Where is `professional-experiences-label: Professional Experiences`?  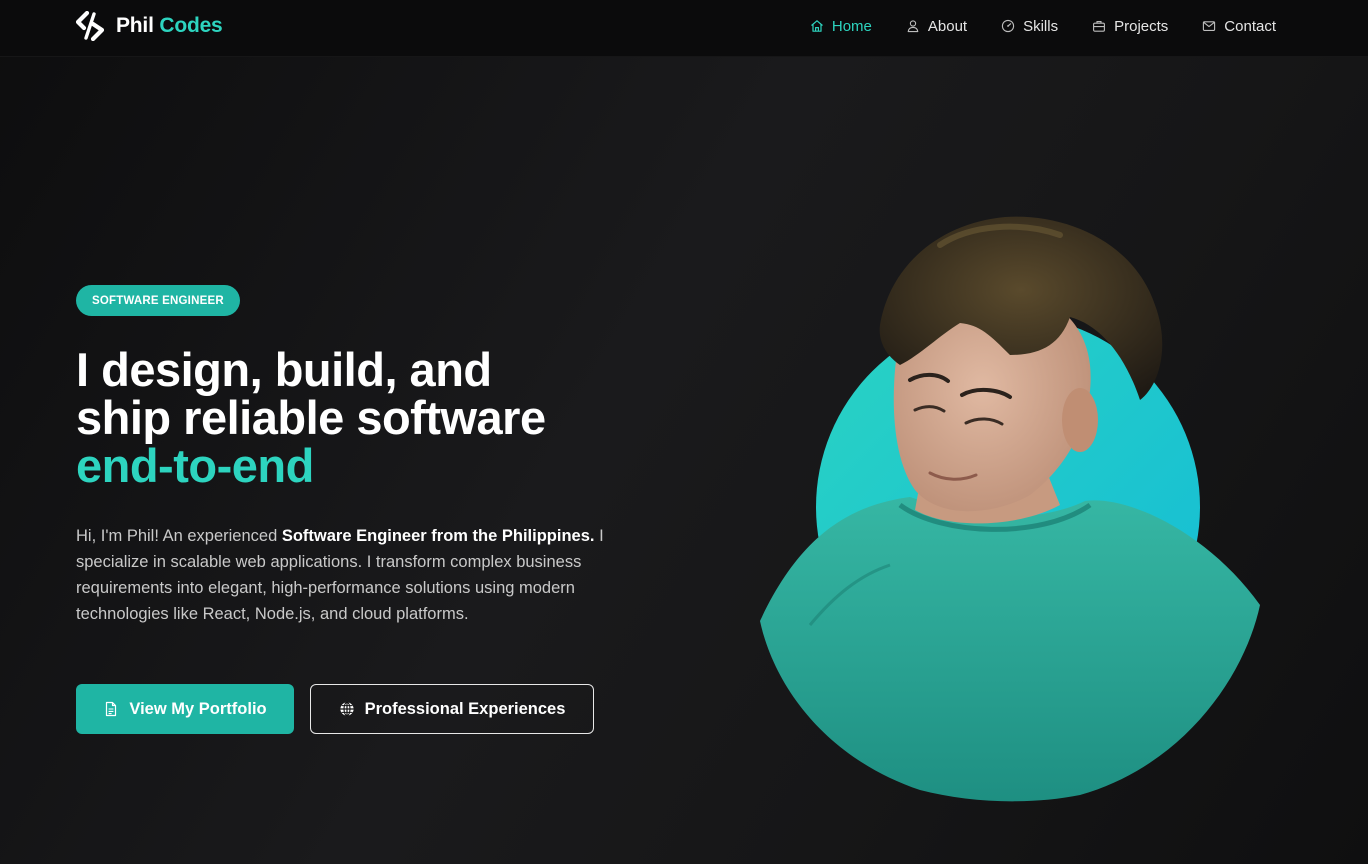 professional-experiences-label: Professional Experiences is located at coordinates (465, 708).